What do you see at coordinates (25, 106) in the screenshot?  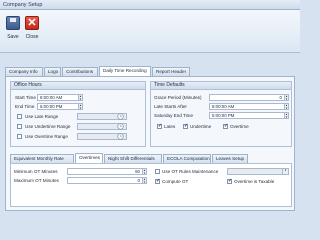 I see `end-time-label: End Time` at bounding box center [25, 106].